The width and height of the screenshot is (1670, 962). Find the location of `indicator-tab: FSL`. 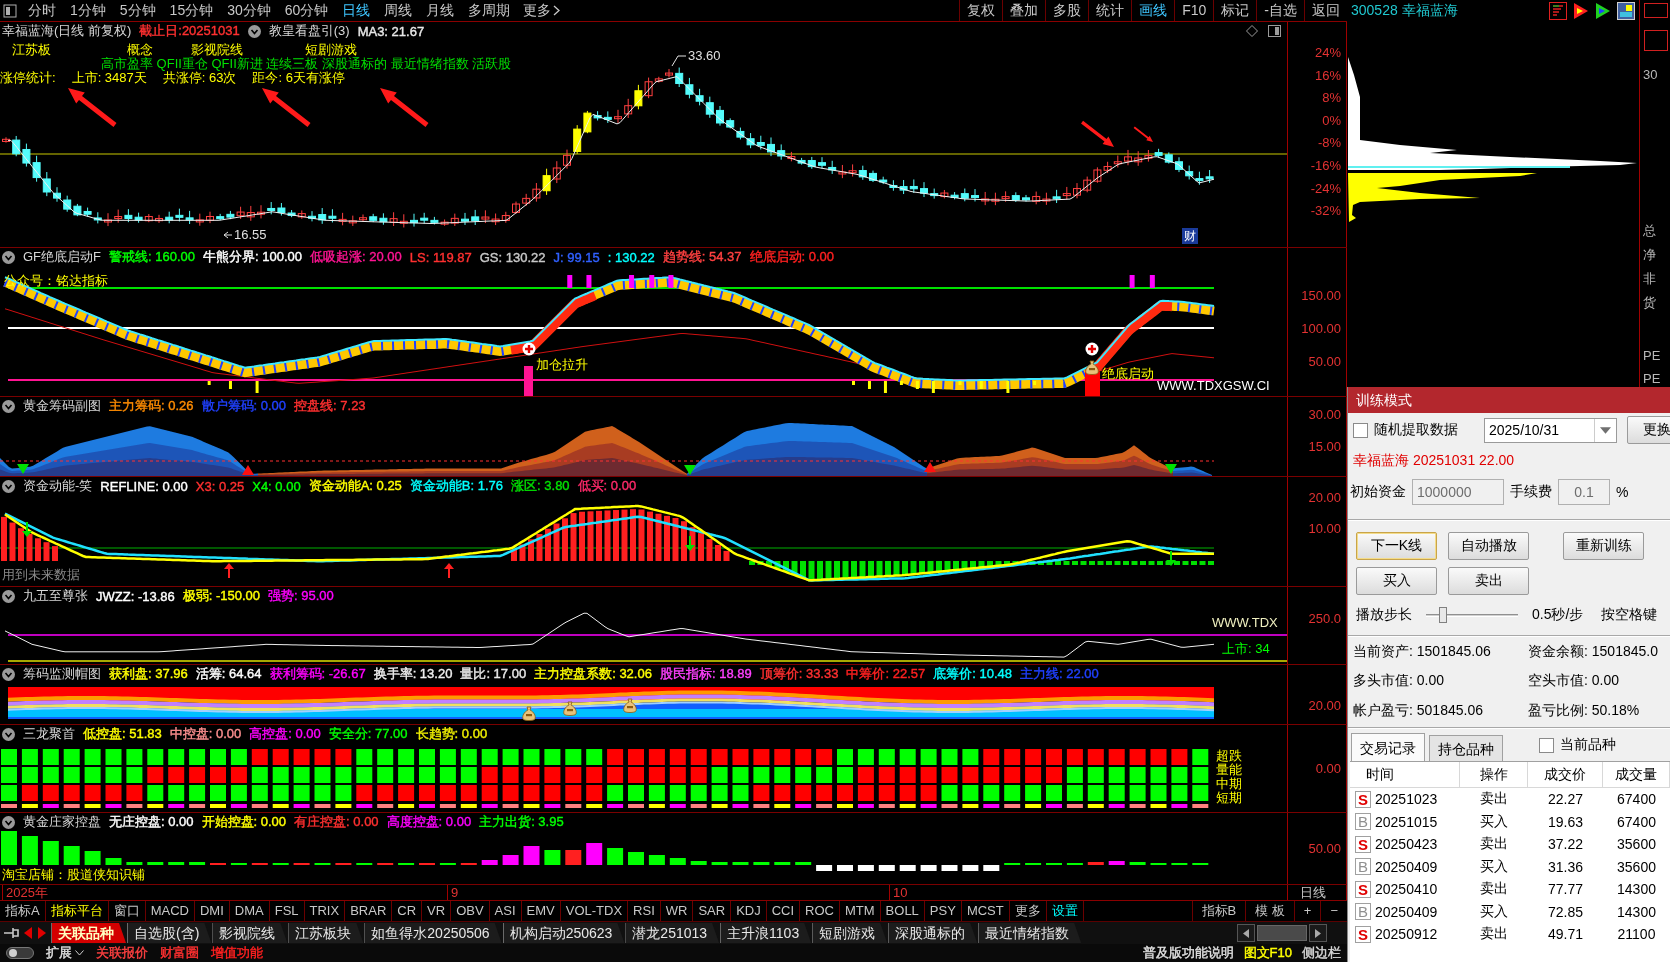

indicator-tab: FSL is located at coordinates (287, 911).